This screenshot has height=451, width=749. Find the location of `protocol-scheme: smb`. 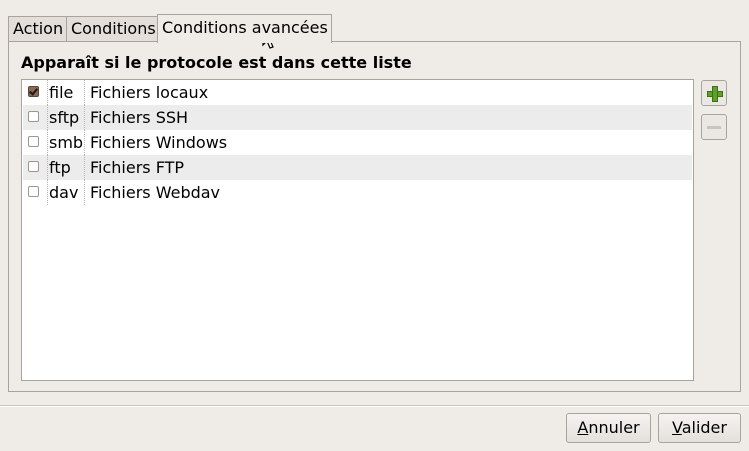

protocol-scheme: smb is located at coordinates (66, 142).